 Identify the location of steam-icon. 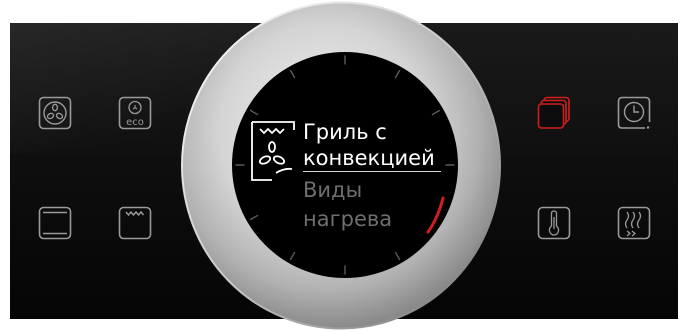
(634, 223).